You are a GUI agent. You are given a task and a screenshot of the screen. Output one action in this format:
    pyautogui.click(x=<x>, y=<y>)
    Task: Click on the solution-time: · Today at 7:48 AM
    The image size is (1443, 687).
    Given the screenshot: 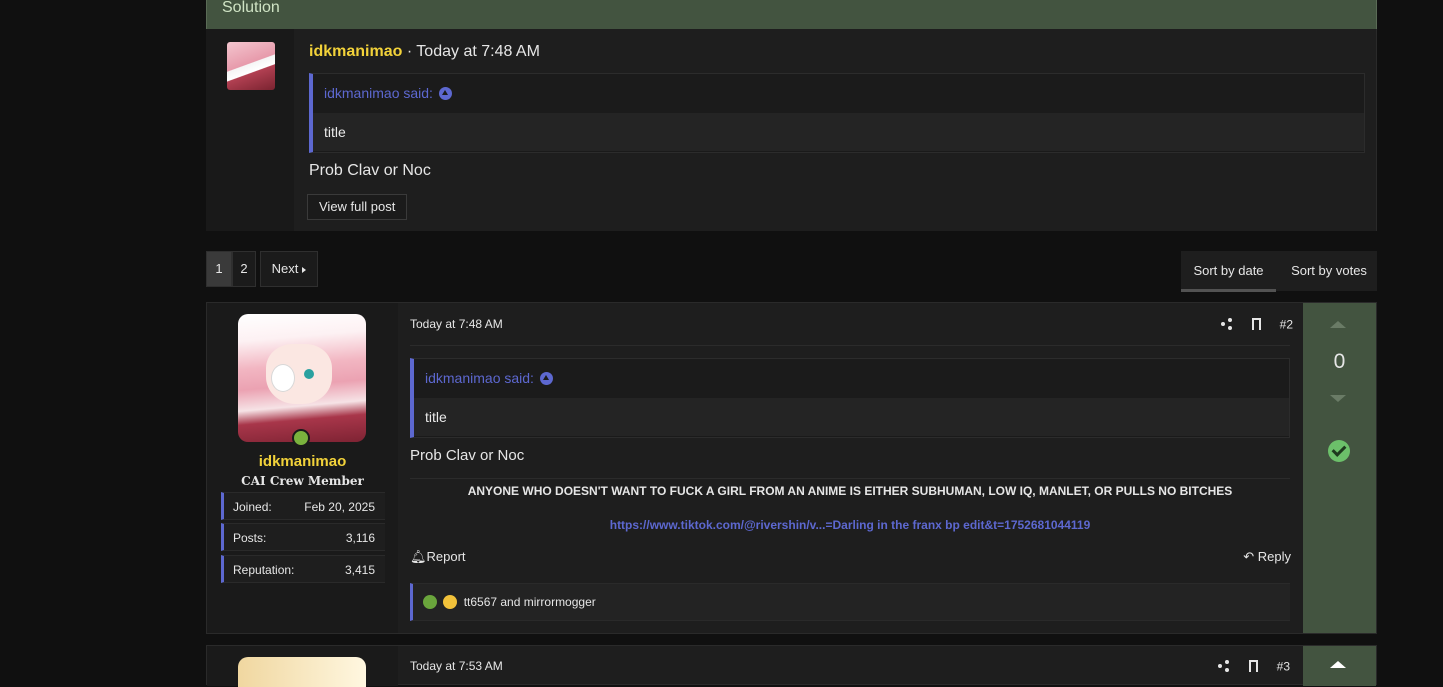 What is the action you would take?
    pyautogui.click(x=473, y=51)
    